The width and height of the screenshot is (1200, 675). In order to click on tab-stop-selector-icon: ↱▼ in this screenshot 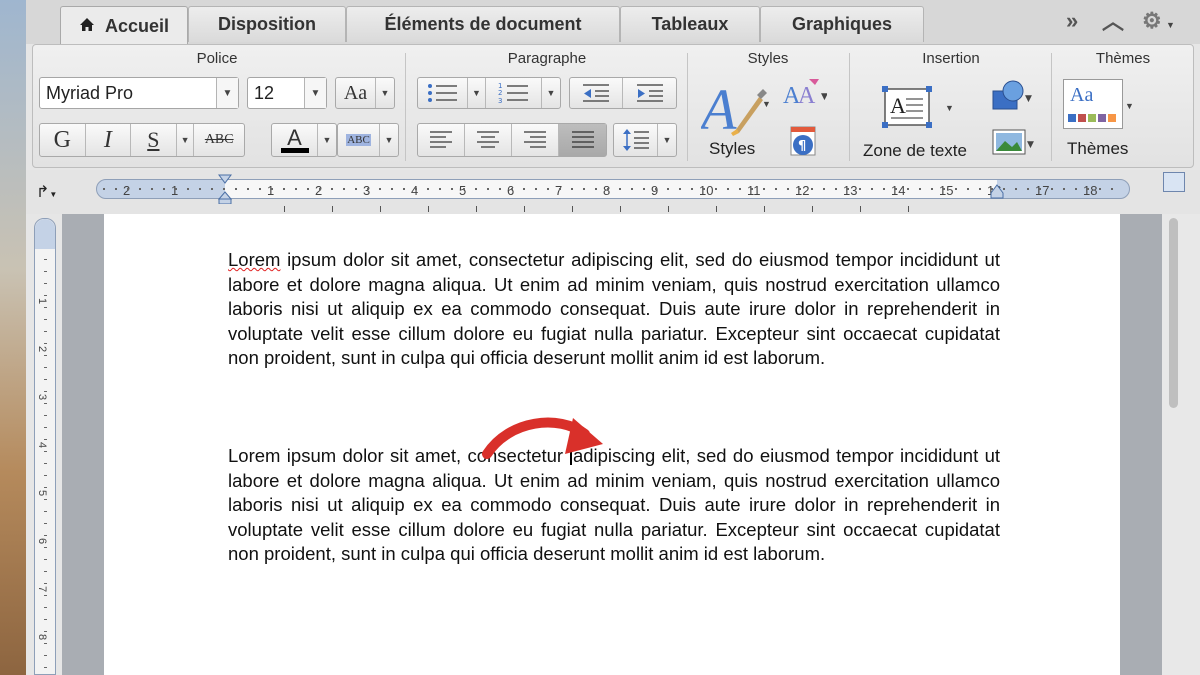, I will do `click(46, 192)`.